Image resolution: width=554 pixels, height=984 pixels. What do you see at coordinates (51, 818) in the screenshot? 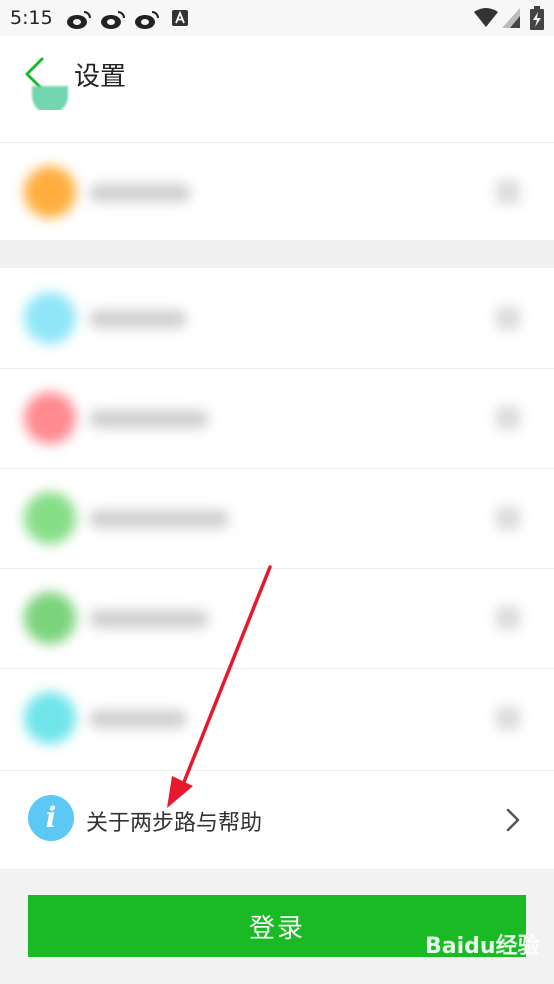
I see `info-icon: i` at bounding box center [51, 818].